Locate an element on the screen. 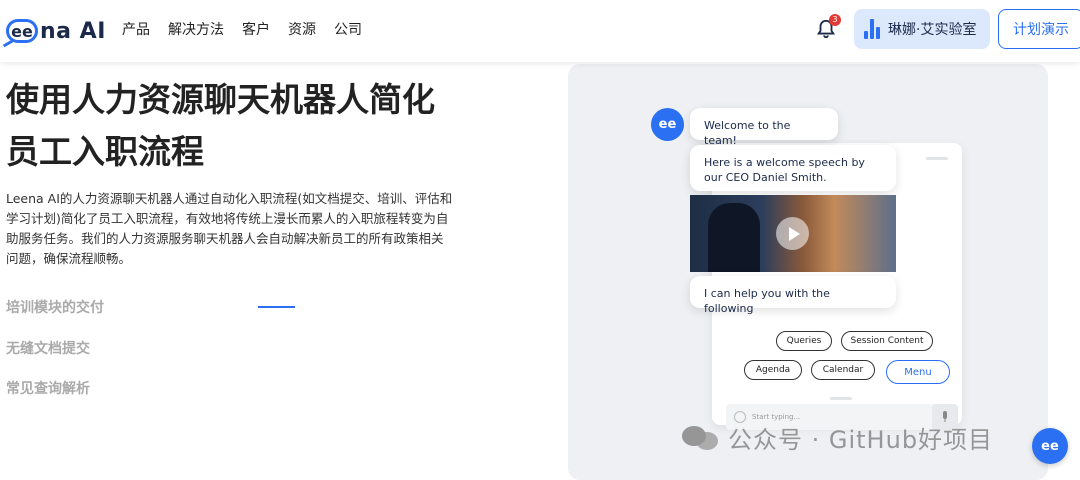 This screenshot has width=1080, height=480. notification-bell-icon: 3 is located at coordinates (828, 27).